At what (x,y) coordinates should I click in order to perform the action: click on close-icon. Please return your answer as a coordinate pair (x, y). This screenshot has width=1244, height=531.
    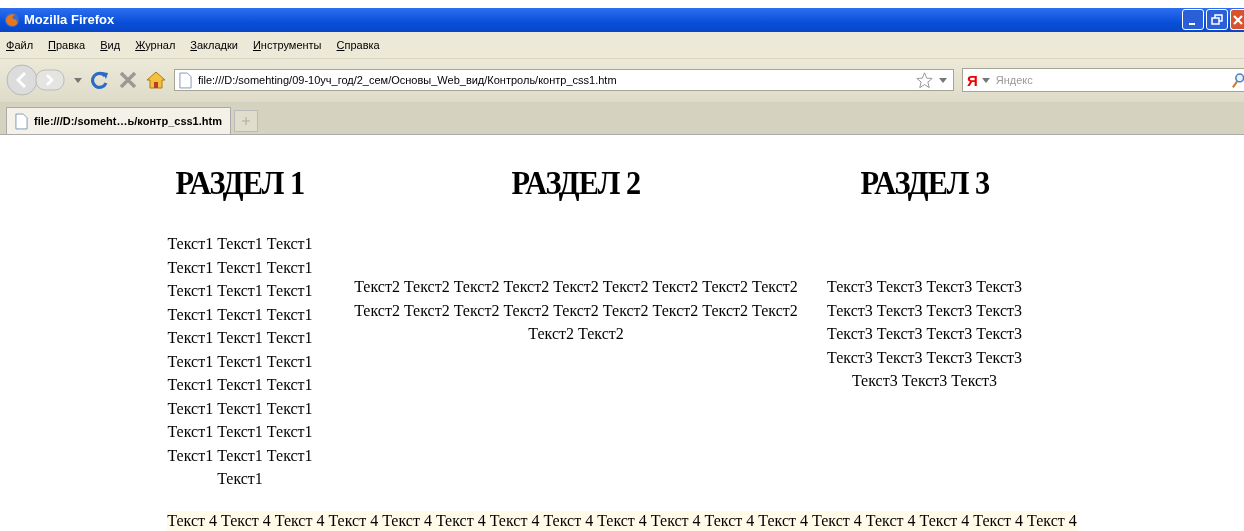
    Looking at the image, I should click on (1237, 19).